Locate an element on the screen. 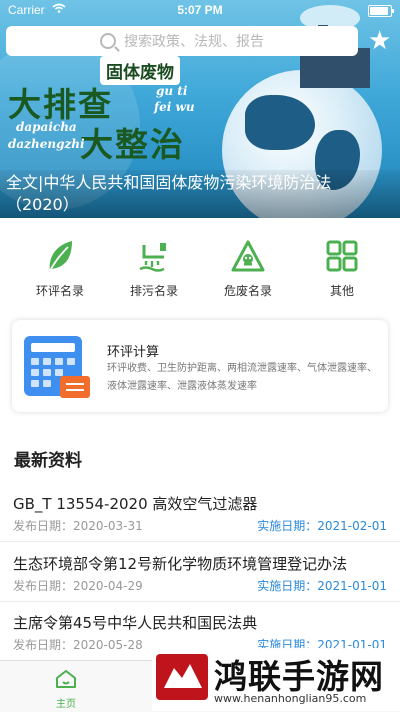  calc-card-title: 环评计算 is located at coordinates (133, 352).